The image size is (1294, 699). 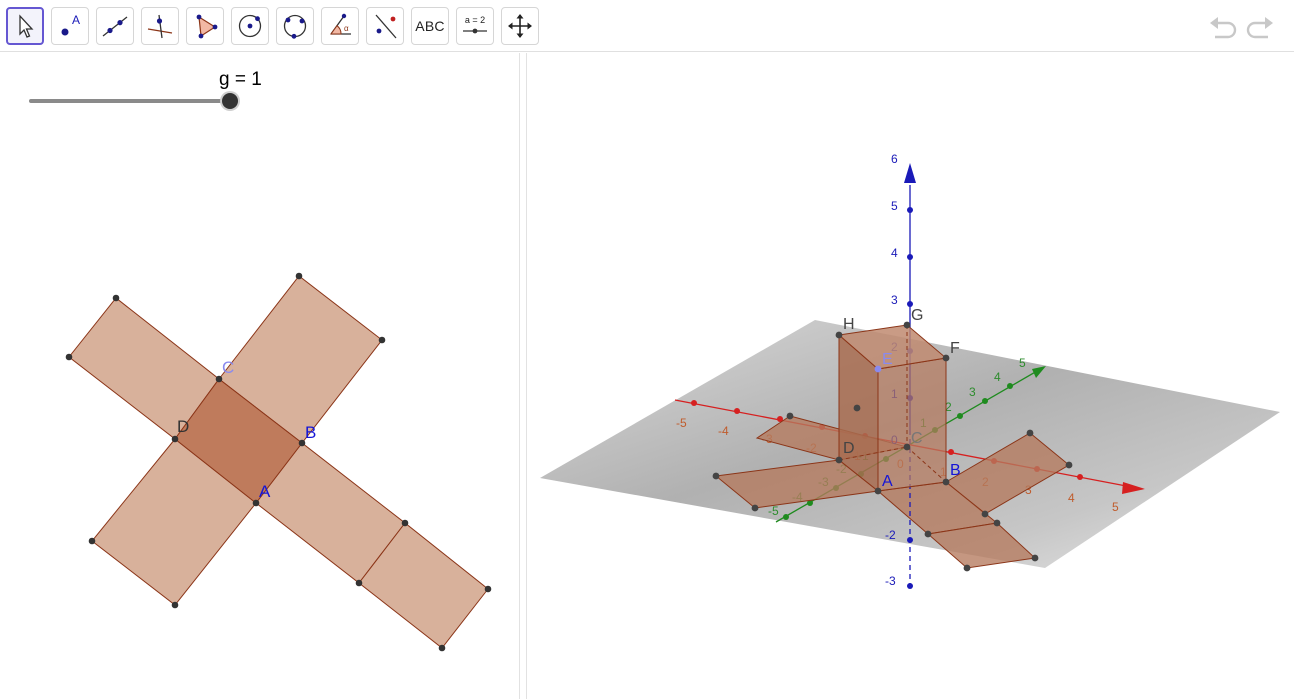 I want to click on polygon-tool-button, so click(x=205, y=26).